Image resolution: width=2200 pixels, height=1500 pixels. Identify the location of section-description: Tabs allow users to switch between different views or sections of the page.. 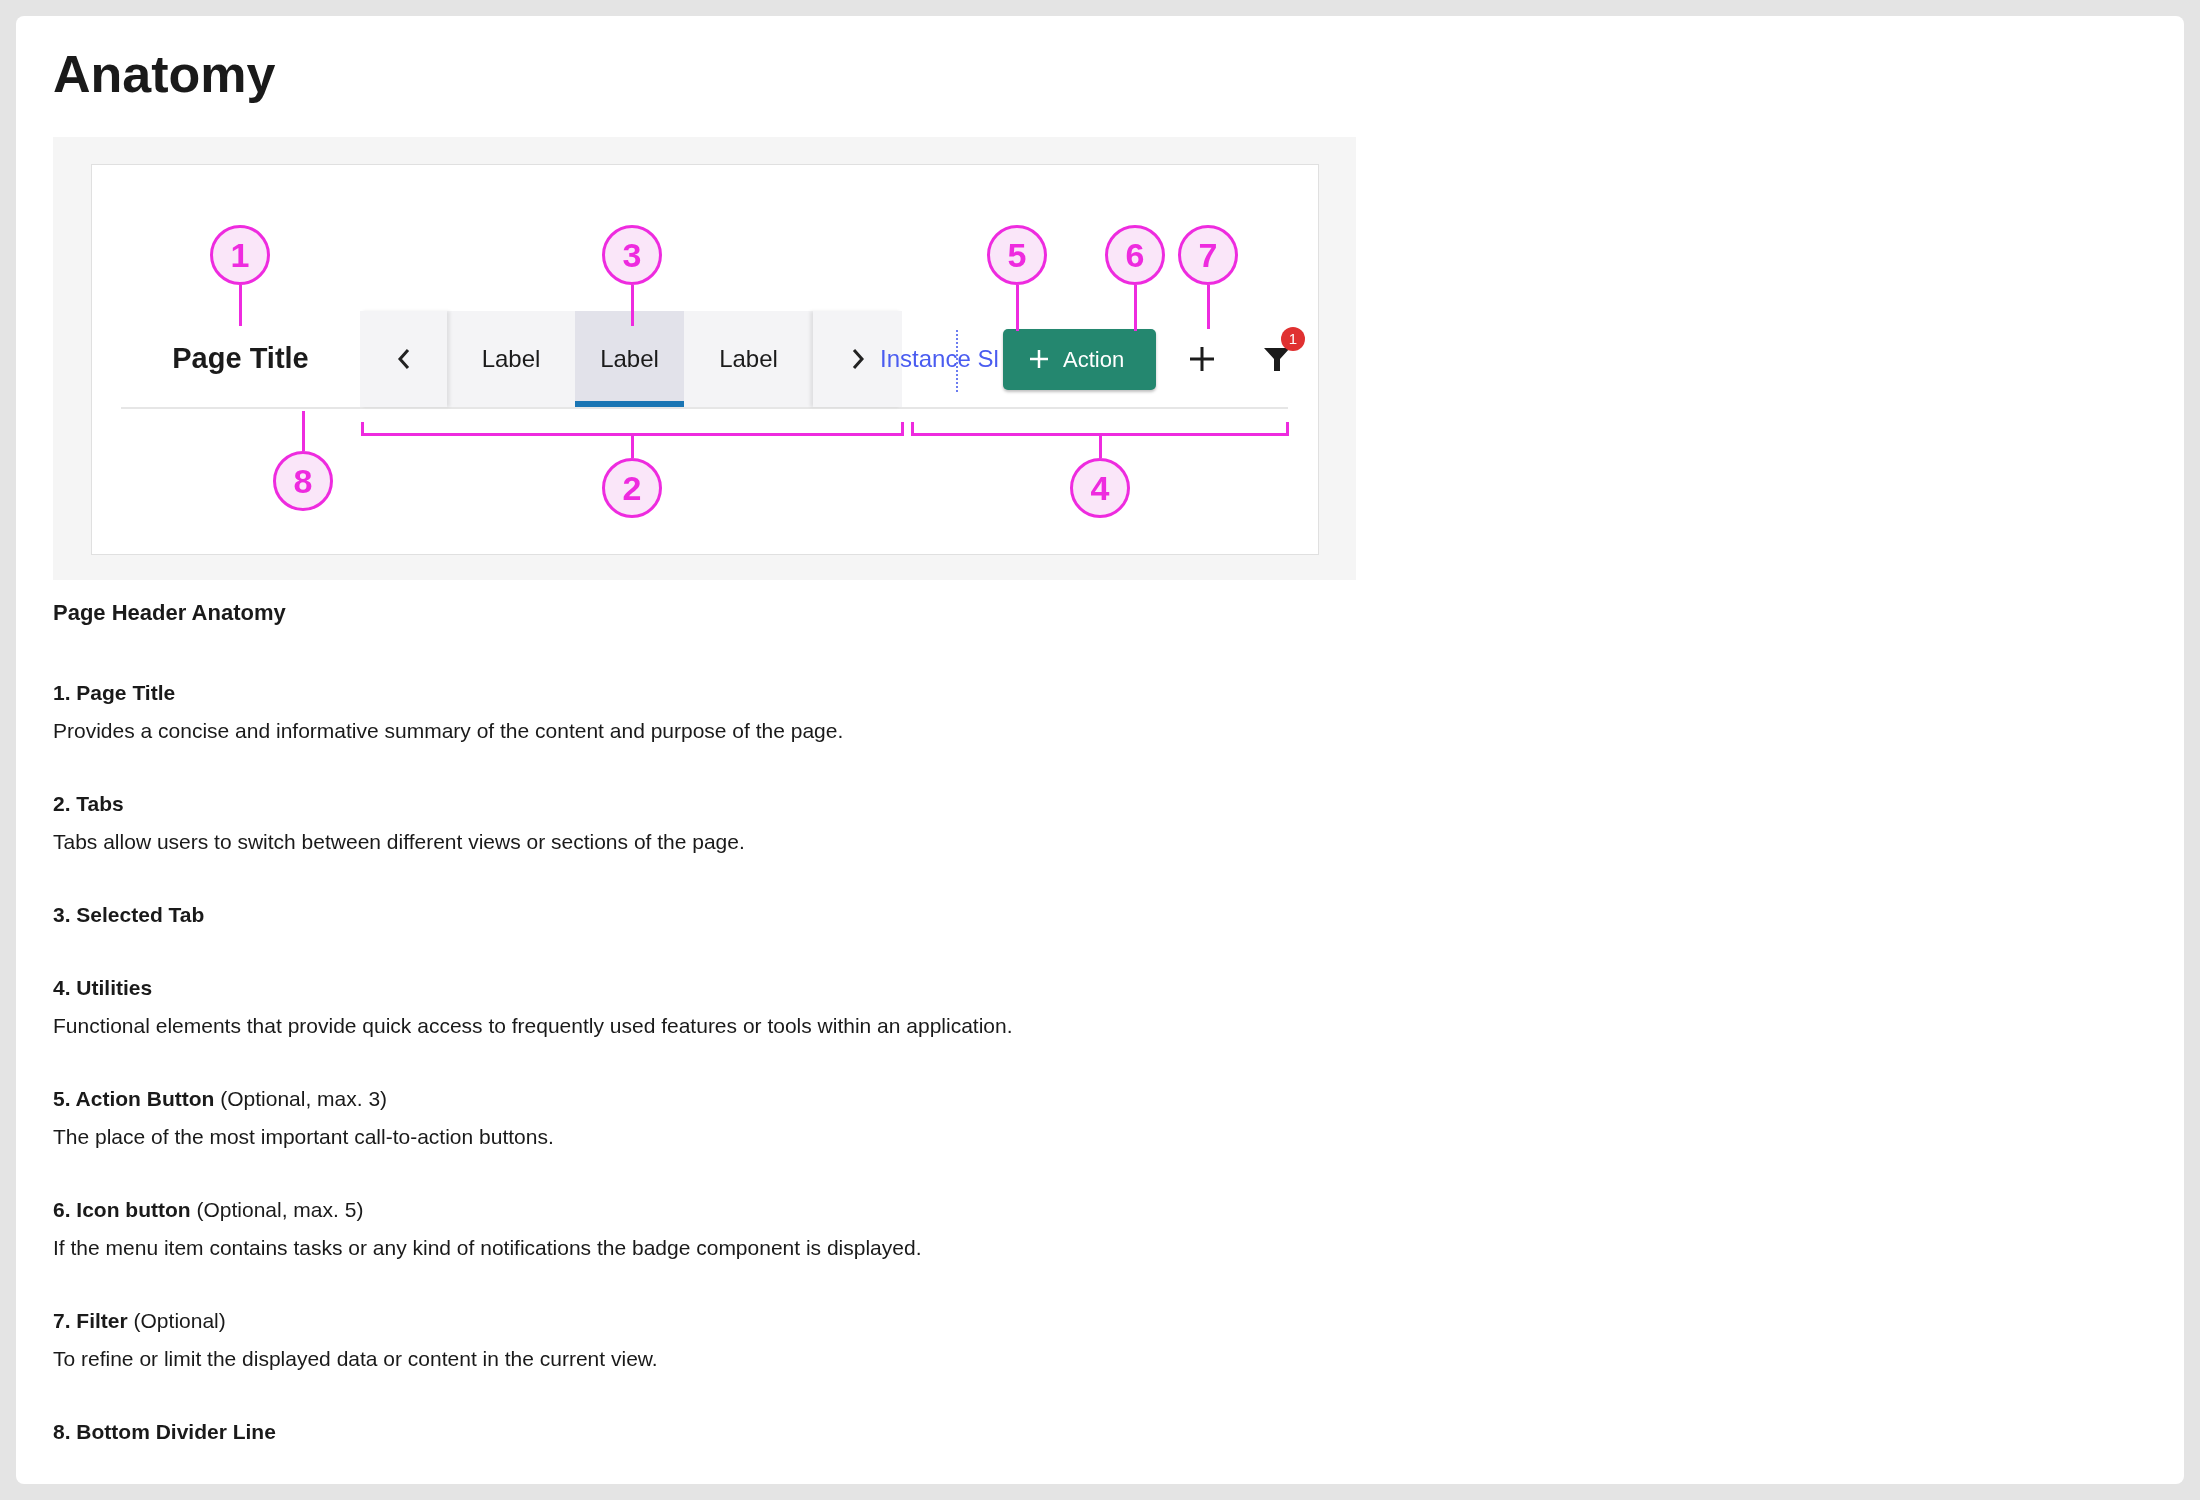
(399, 842).